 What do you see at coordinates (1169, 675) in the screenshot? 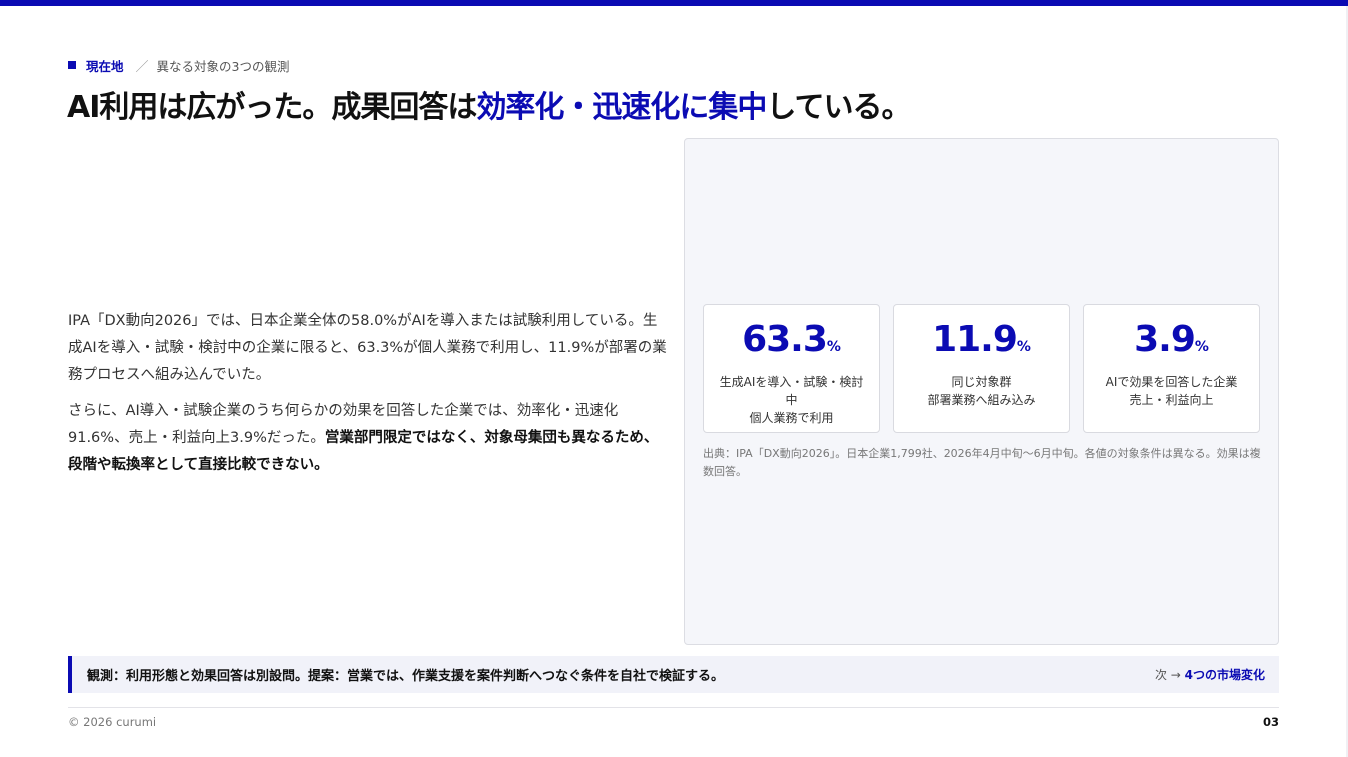
I see `next-prefix: 次 →` at bounding box center [1169, 675].